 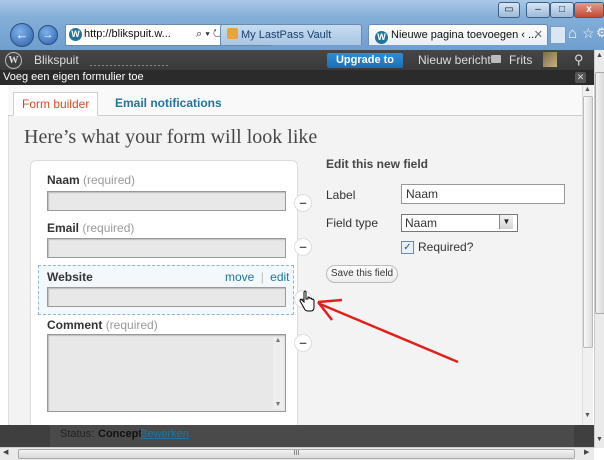 What do you see at coordinates (297, 436) in the screenshot?
I see `status-bar: Status: Concept Bewerken` at bounding box center [297, 436].